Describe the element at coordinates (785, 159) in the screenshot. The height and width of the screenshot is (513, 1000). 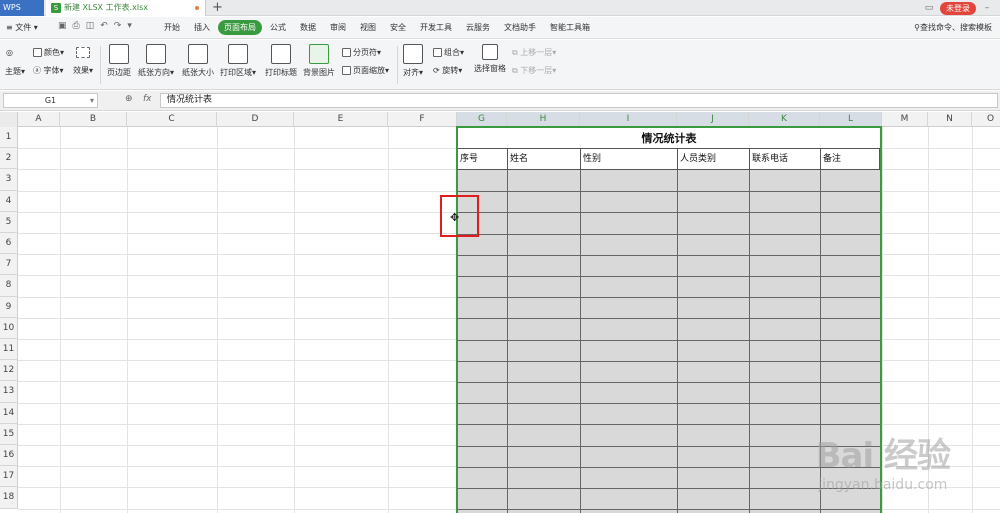
I see `table-header-cell: 联系电话` at that location.